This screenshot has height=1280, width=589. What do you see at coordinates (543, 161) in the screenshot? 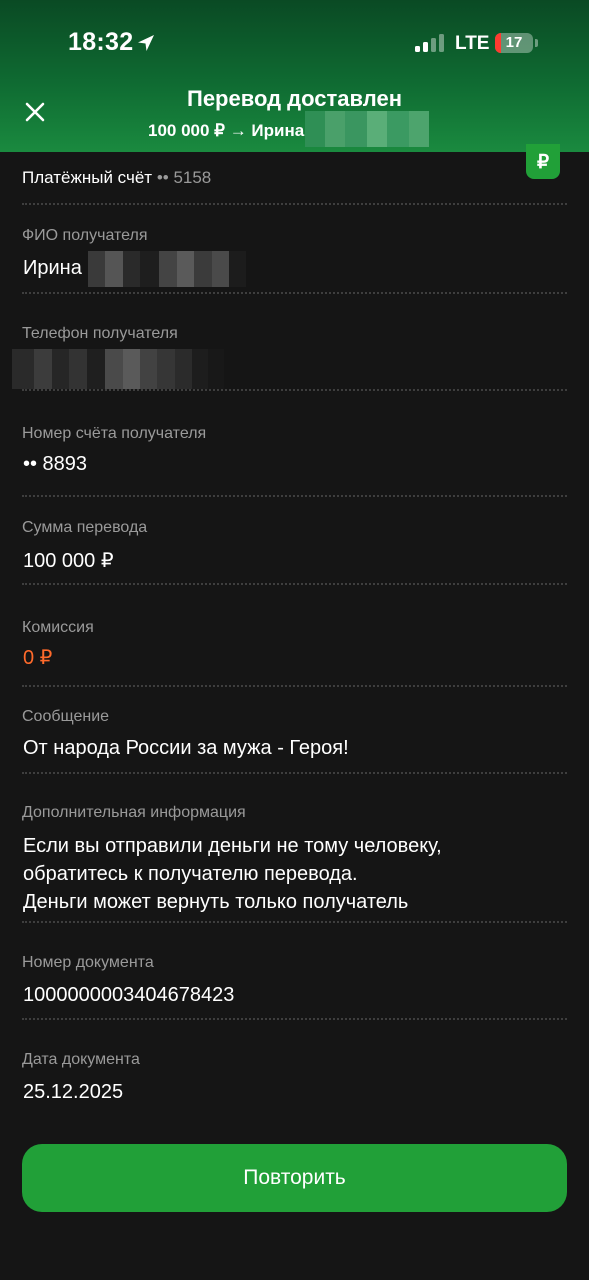
I see `ruble-badge: ₽` at bounding box center [543, 161].